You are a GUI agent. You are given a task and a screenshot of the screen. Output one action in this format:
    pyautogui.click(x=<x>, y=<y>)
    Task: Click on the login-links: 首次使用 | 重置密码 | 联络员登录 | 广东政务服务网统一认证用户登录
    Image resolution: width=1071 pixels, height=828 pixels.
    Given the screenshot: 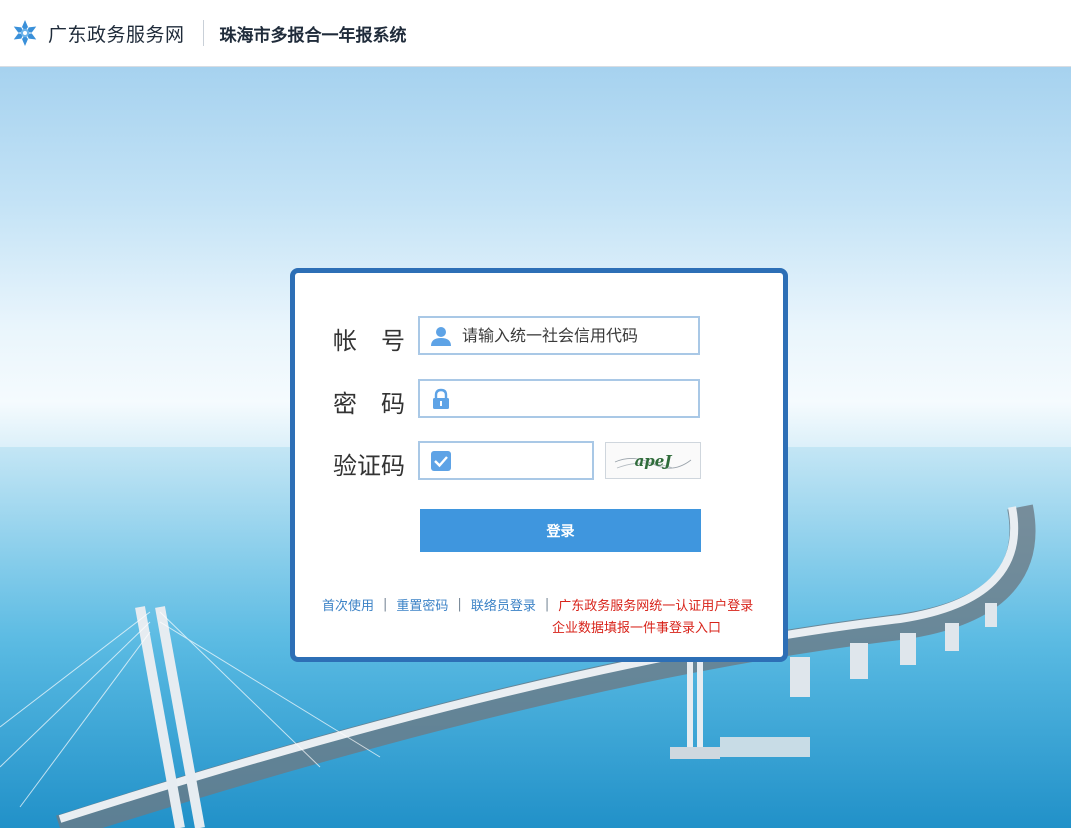 What is the action you would take?
    pyautogui.click(x=537, y=604)
    